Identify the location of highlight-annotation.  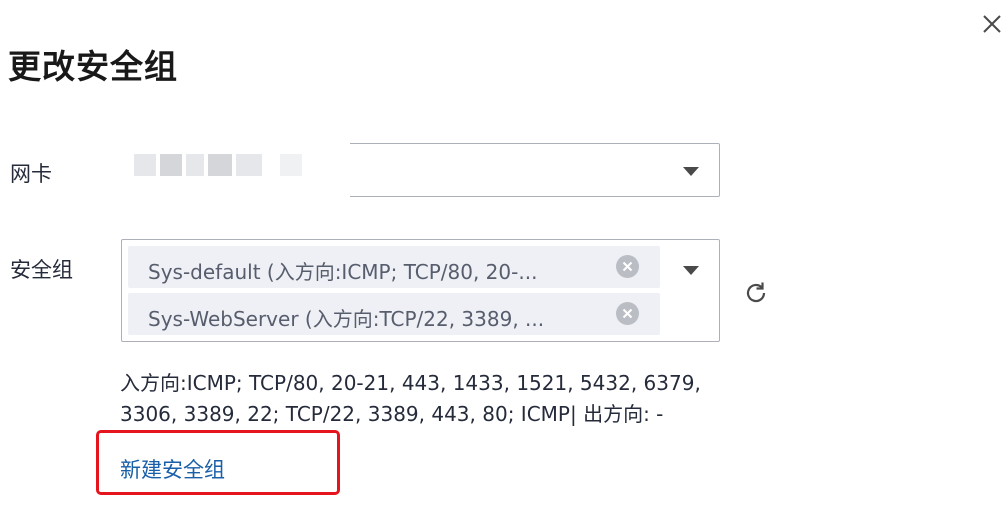
(218, 462).